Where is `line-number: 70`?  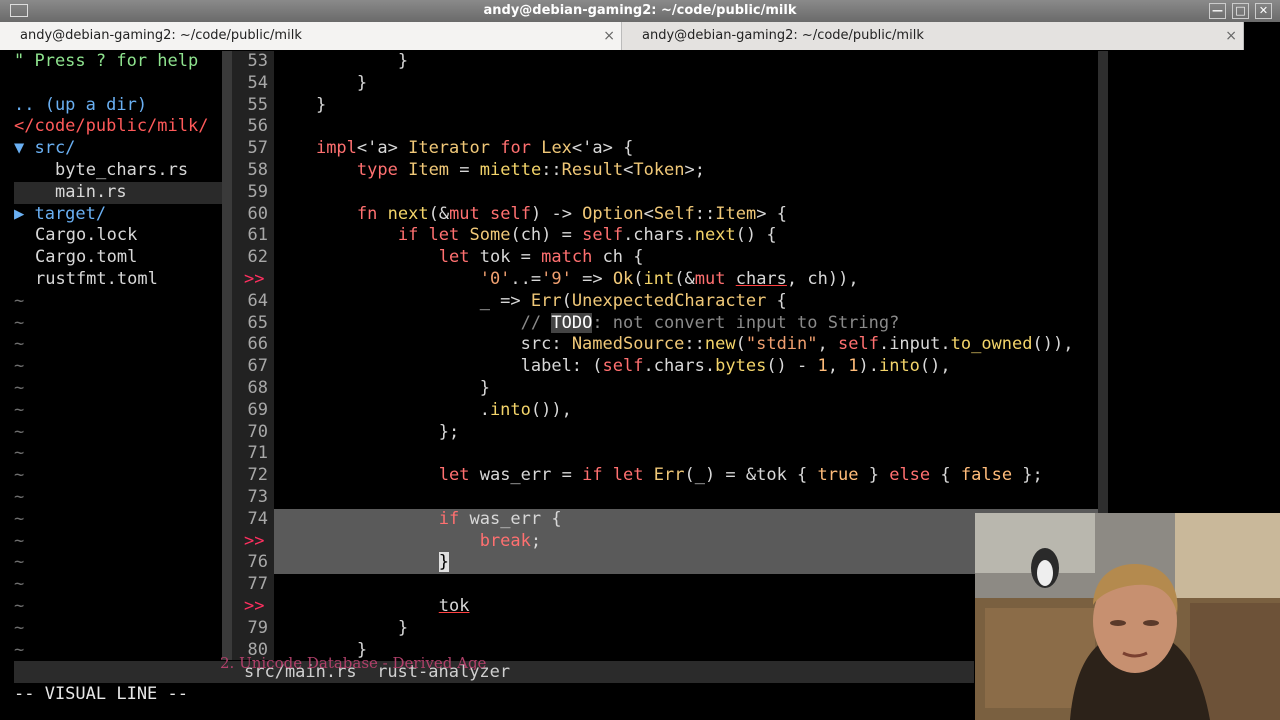
line-number: 70 is located at coordinates (253, 432).